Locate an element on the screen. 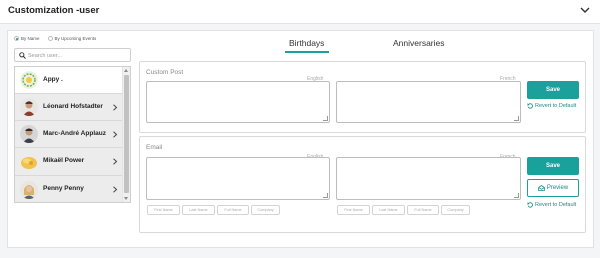 This screenshot has height=258, width=600. user-item-mikael: Mikaël Power is located at coordinates (69, 162).